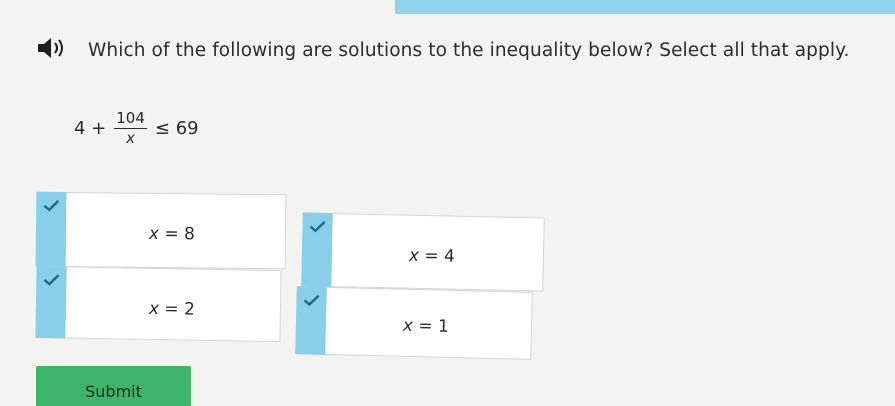 The height and width of the screenshot is (406, 895). What do you see at coordinates (426, 326) in the screenshot?
I see `choice-label: x = 1` at bounding box center [426, 326].